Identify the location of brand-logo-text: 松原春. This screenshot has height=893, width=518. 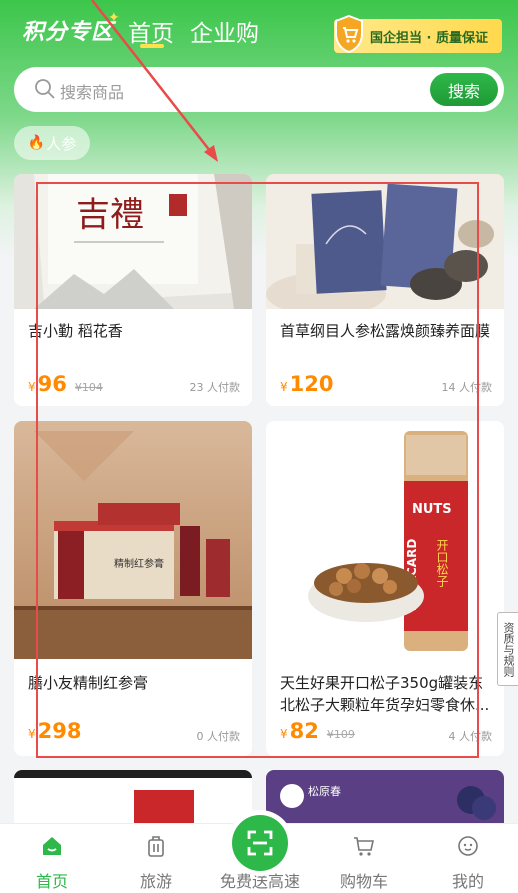
(324, 791).